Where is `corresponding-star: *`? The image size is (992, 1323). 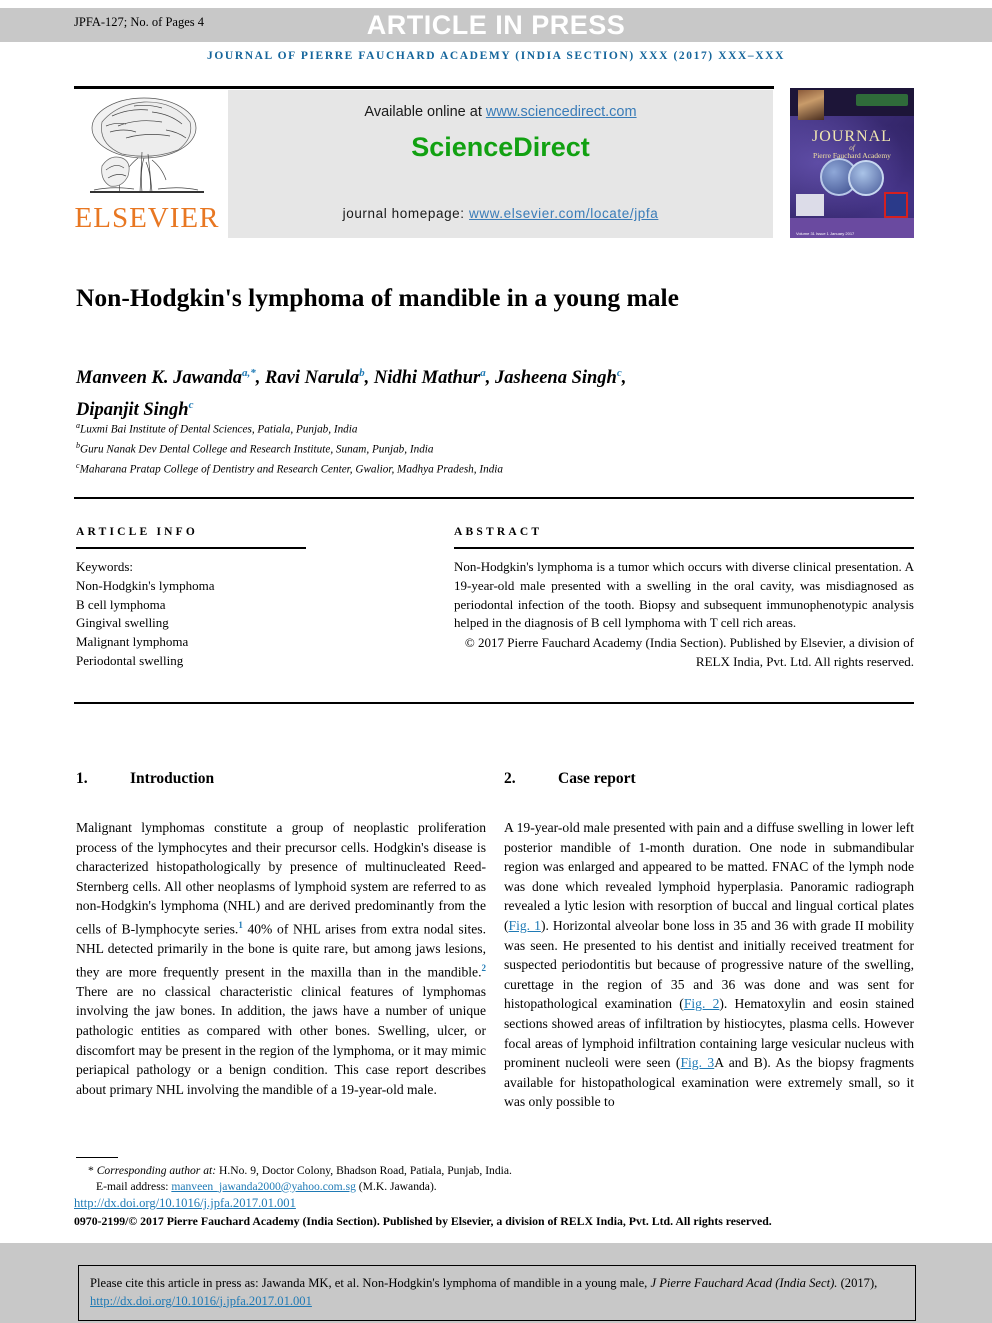
corresponding-star: * is located at coordinates (91, 1170).